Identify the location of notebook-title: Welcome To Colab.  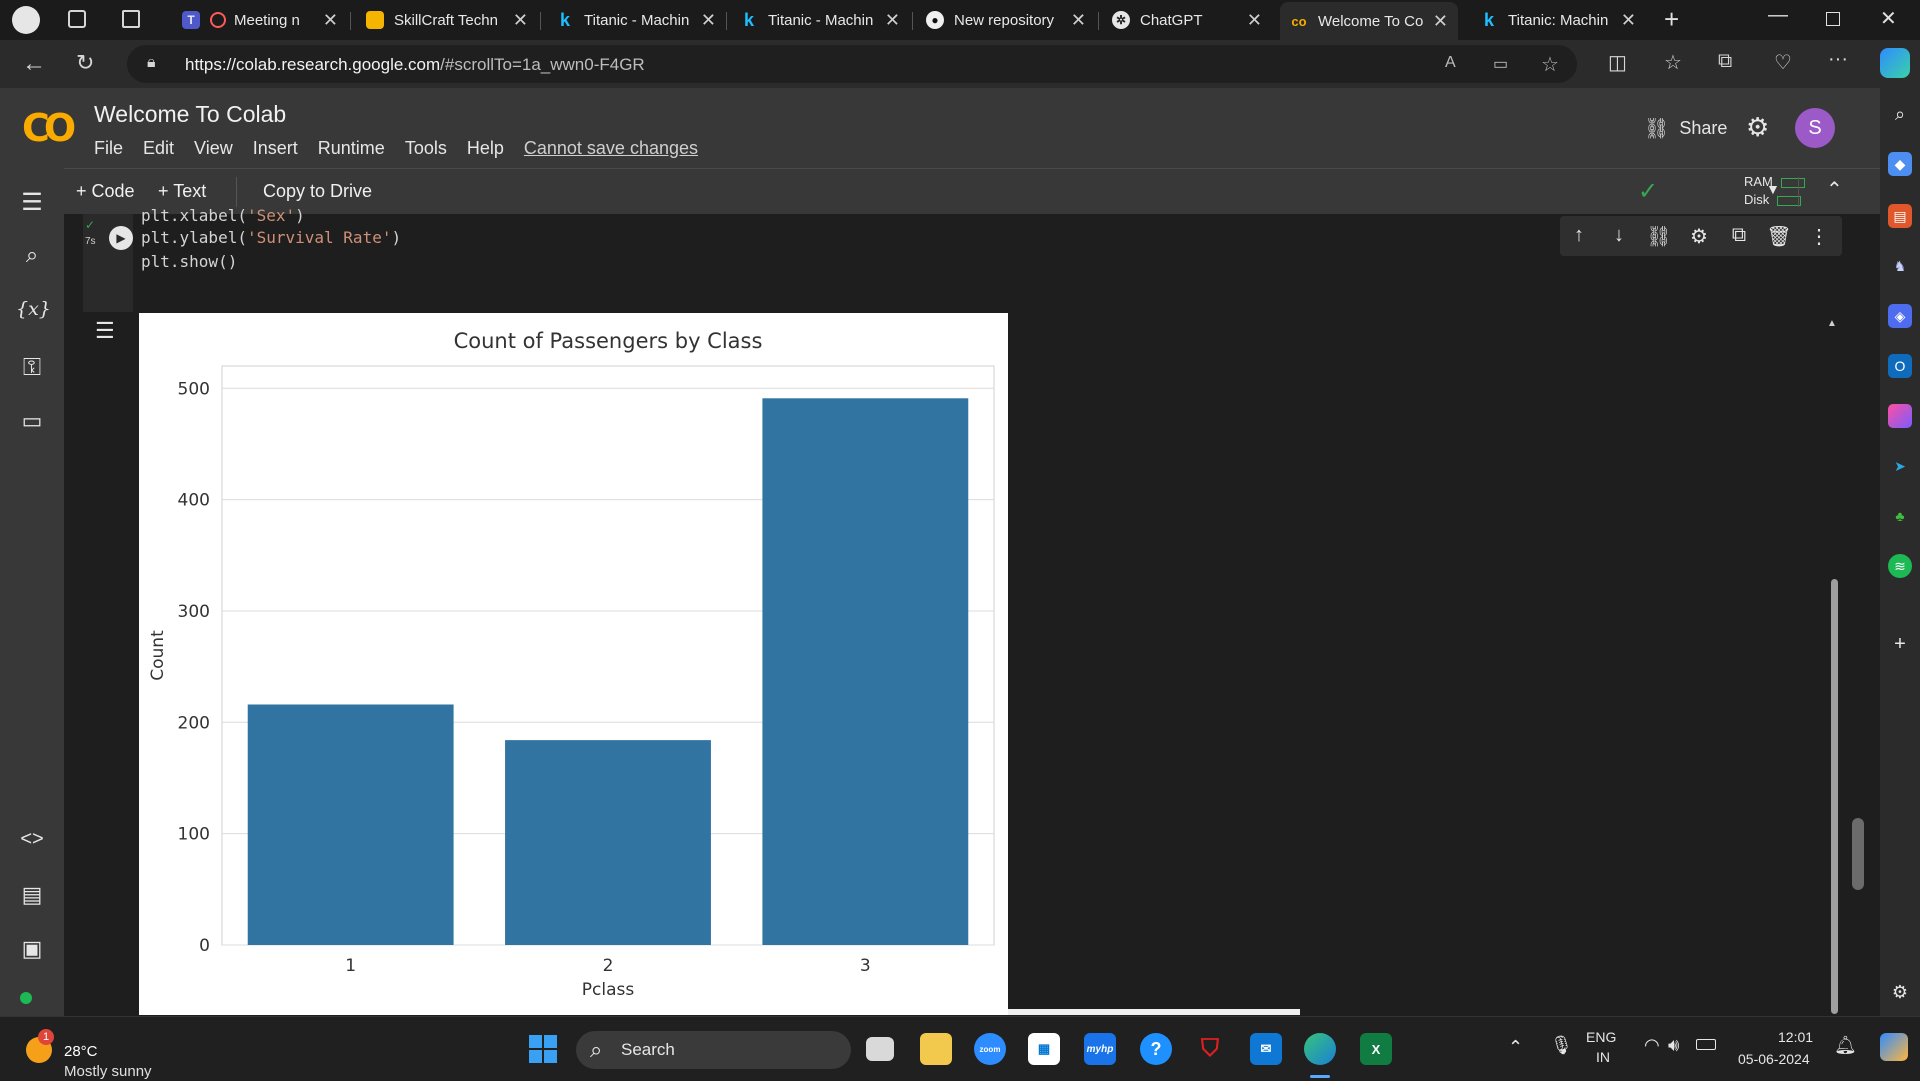
(190, 114).